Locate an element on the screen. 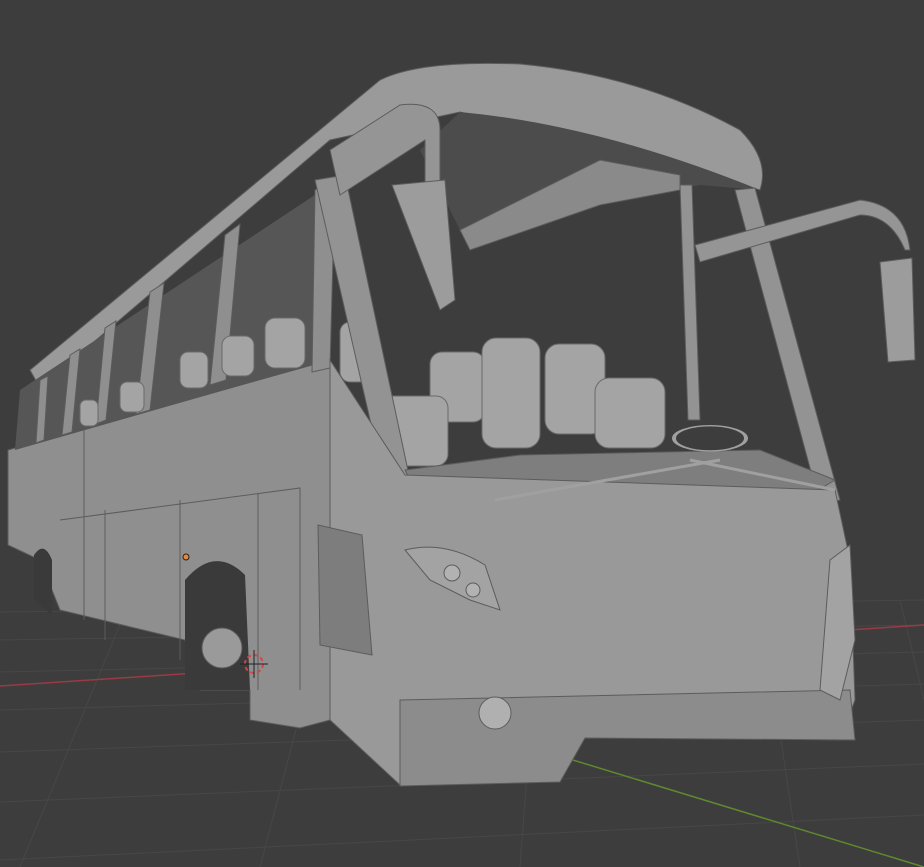 The image size is (924, 867). mirror-left is located at coordinates (423, 245).